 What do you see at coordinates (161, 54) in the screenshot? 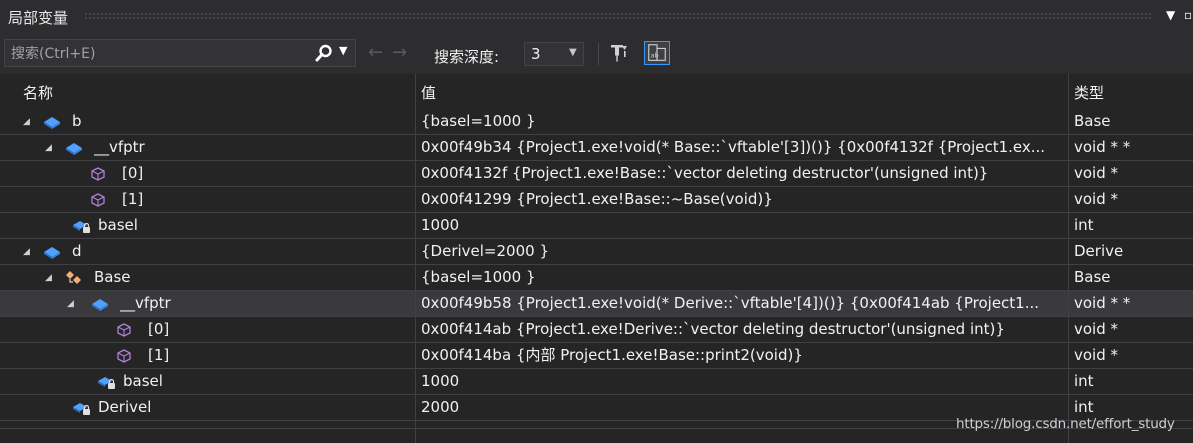
I see `search-input` at bounding box center [161, 54].